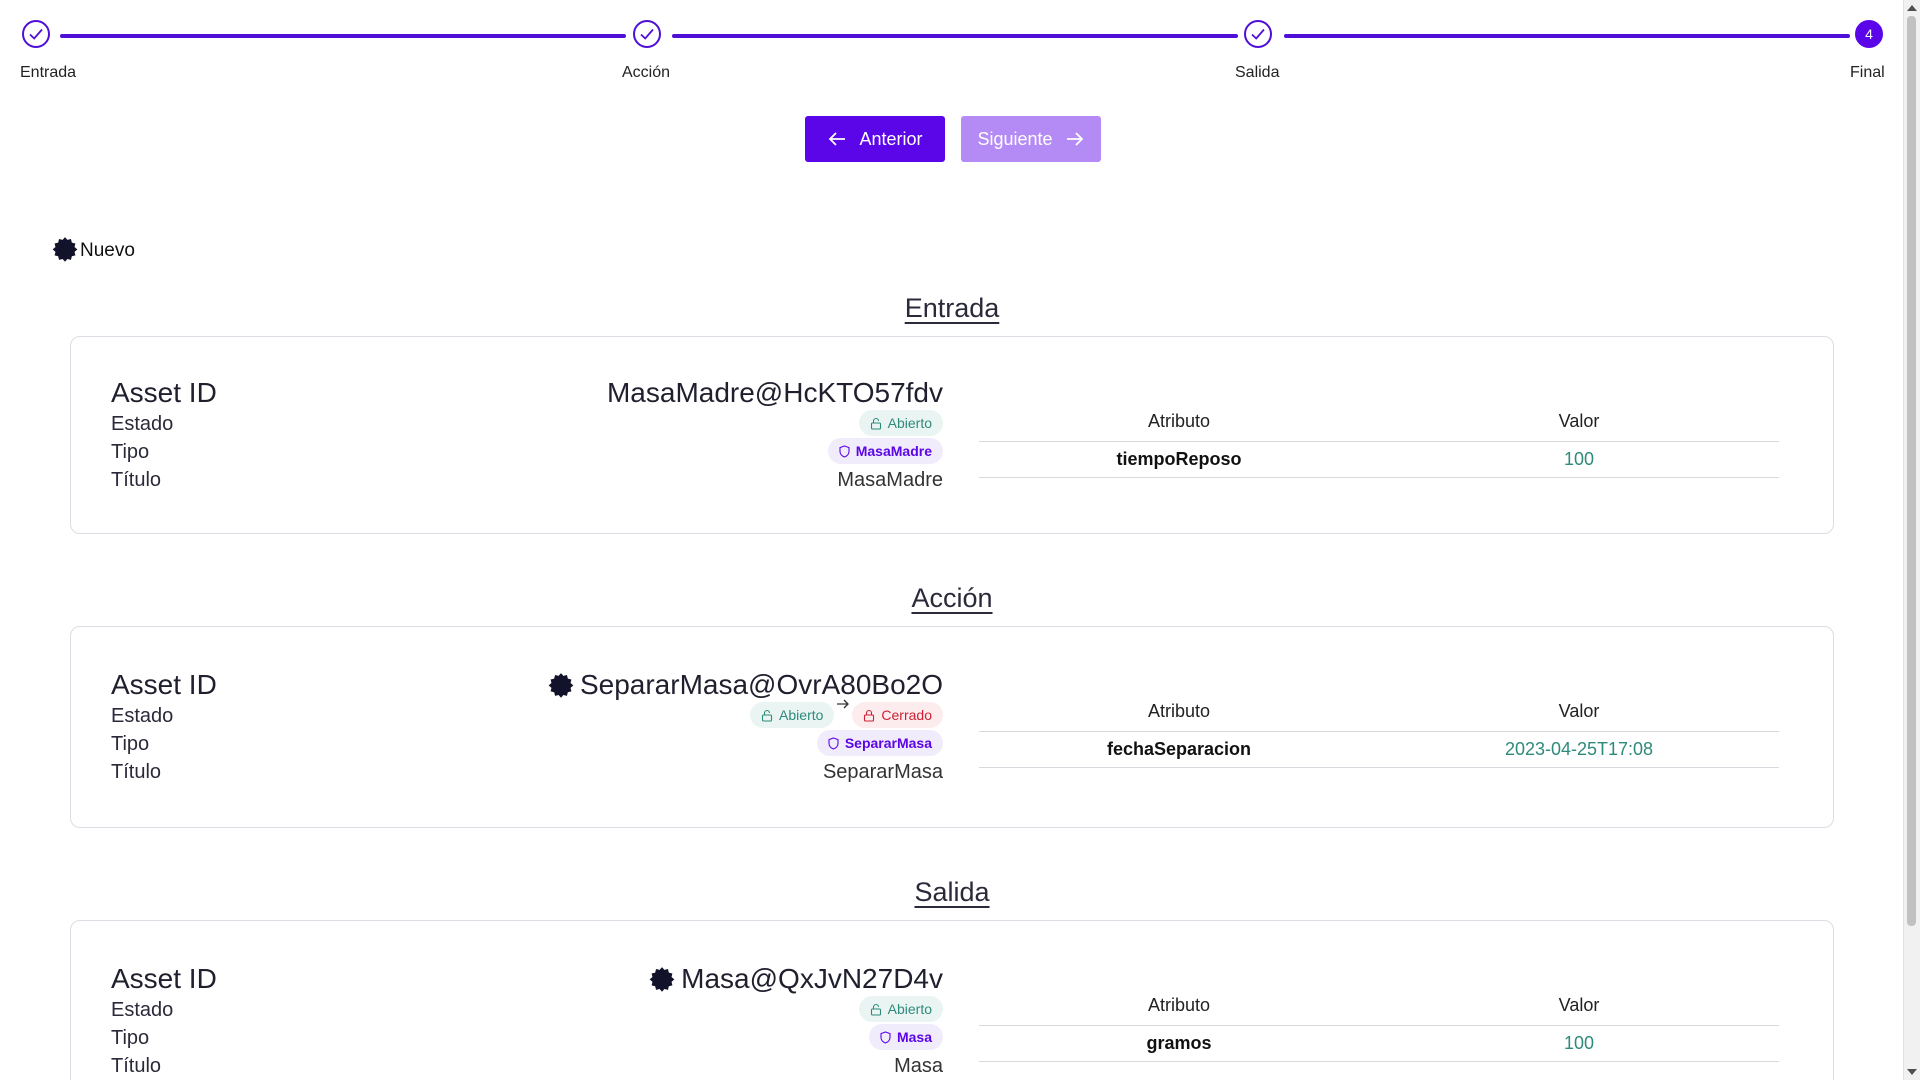 Image resolution: width=1920 pixels, height=1080 pixels. I want to click on section-title-accion: Acción, so click(952, 598).